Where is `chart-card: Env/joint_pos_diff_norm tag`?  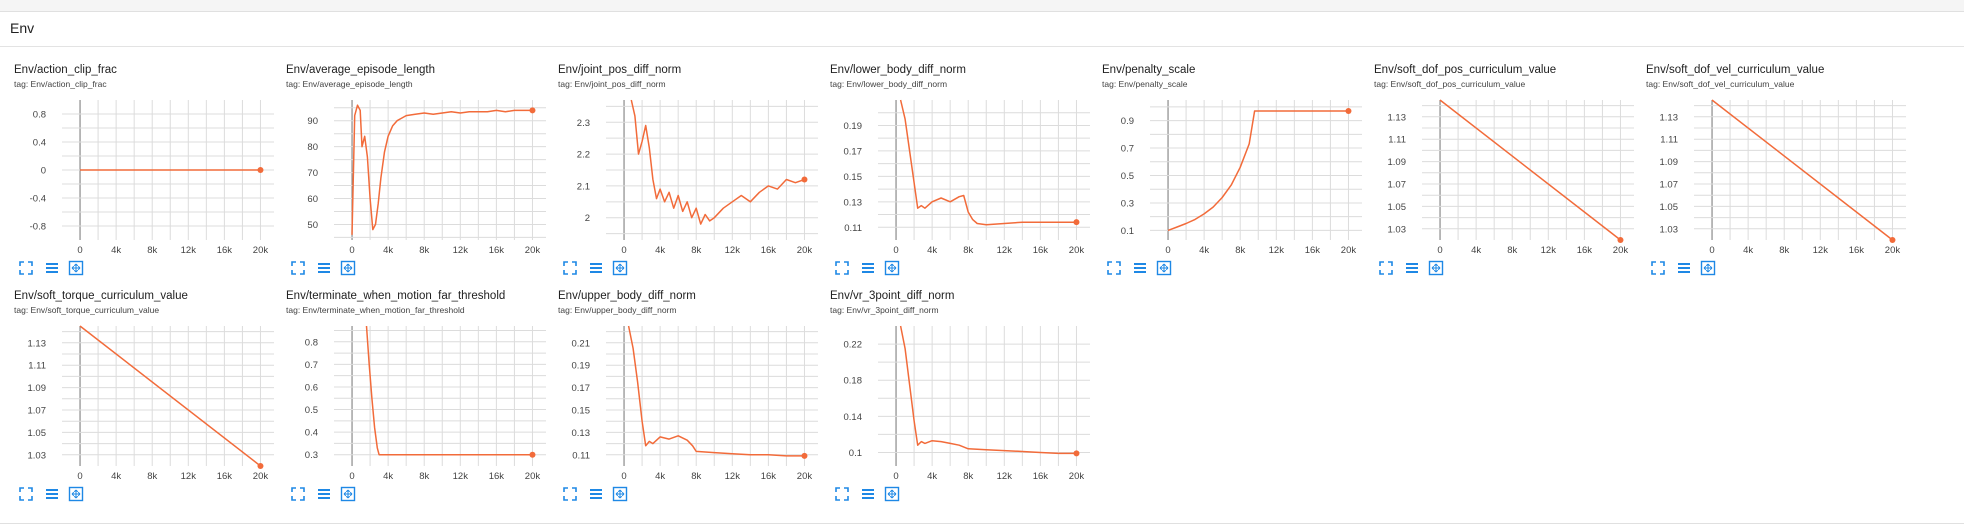 chart-card: Env/joint_pos_diff_norm tag is located at coordinates (689, 173).